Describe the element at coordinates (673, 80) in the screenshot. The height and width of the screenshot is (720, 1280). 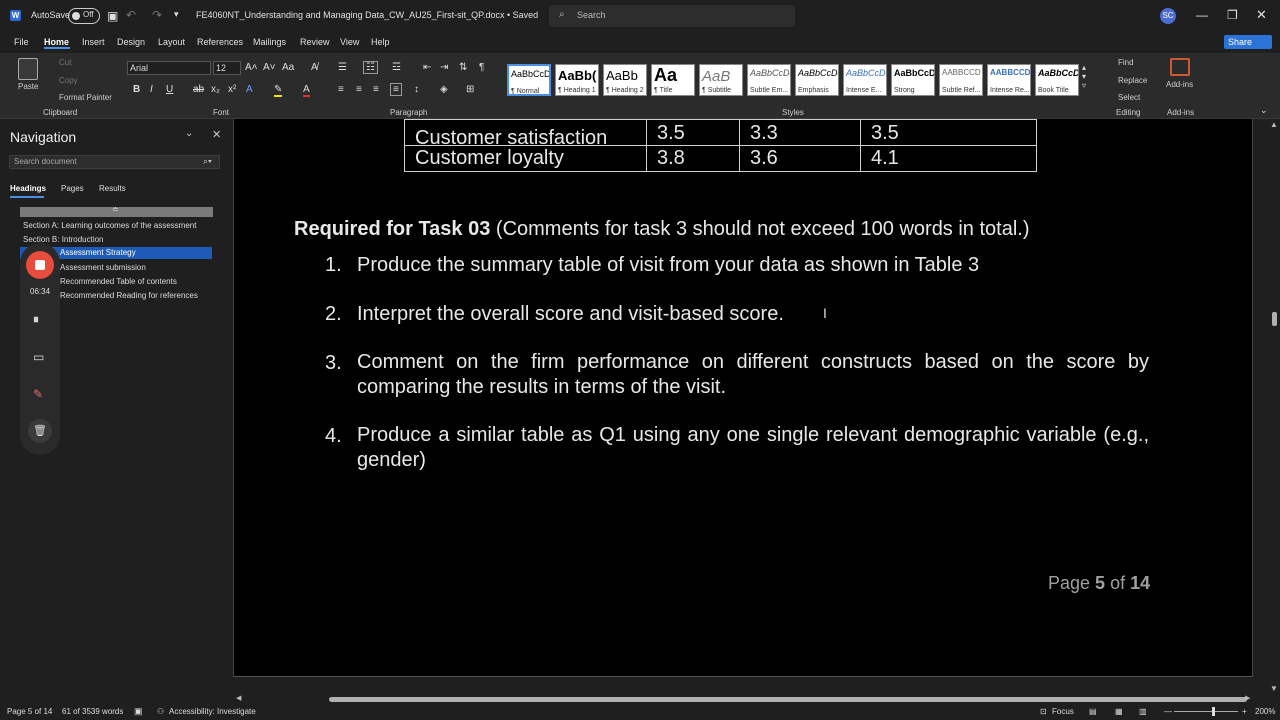
I see `style-tile: Aa ¶ Title` at that location.